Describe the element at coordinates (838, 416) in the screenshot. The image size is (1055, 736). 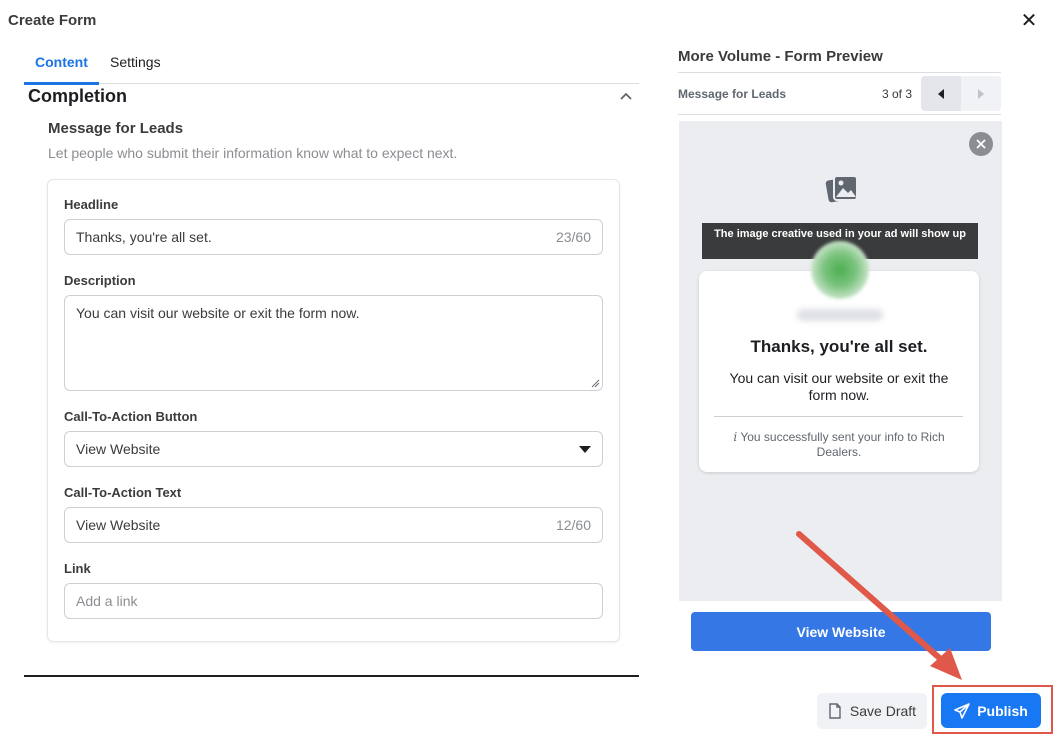
I see `preview-card-divider` at that location.